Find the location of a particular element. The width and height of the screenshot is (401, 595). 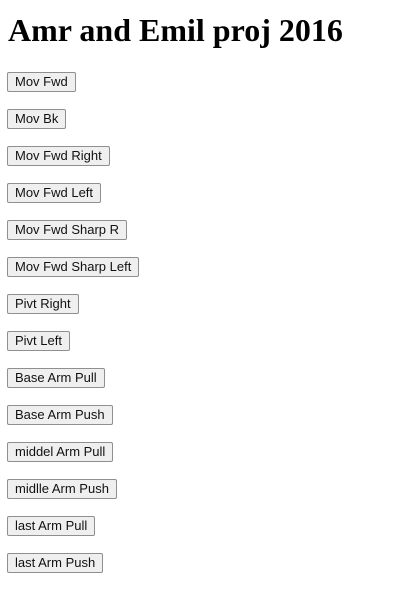

page-title: Amr and Emil proj 2016 is located at coordinates (175, 30).